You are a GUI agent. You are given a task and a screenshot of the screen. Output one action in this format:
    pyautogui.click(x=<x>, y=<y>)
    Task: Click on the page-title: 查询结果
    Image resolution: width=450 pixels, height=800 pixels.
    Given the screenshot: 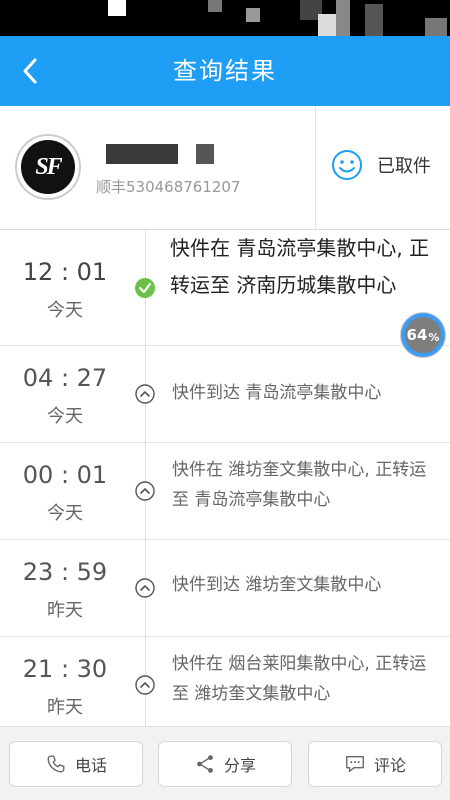 What is the action you would take?
    pyautogui.click(x=225, y=71)
    